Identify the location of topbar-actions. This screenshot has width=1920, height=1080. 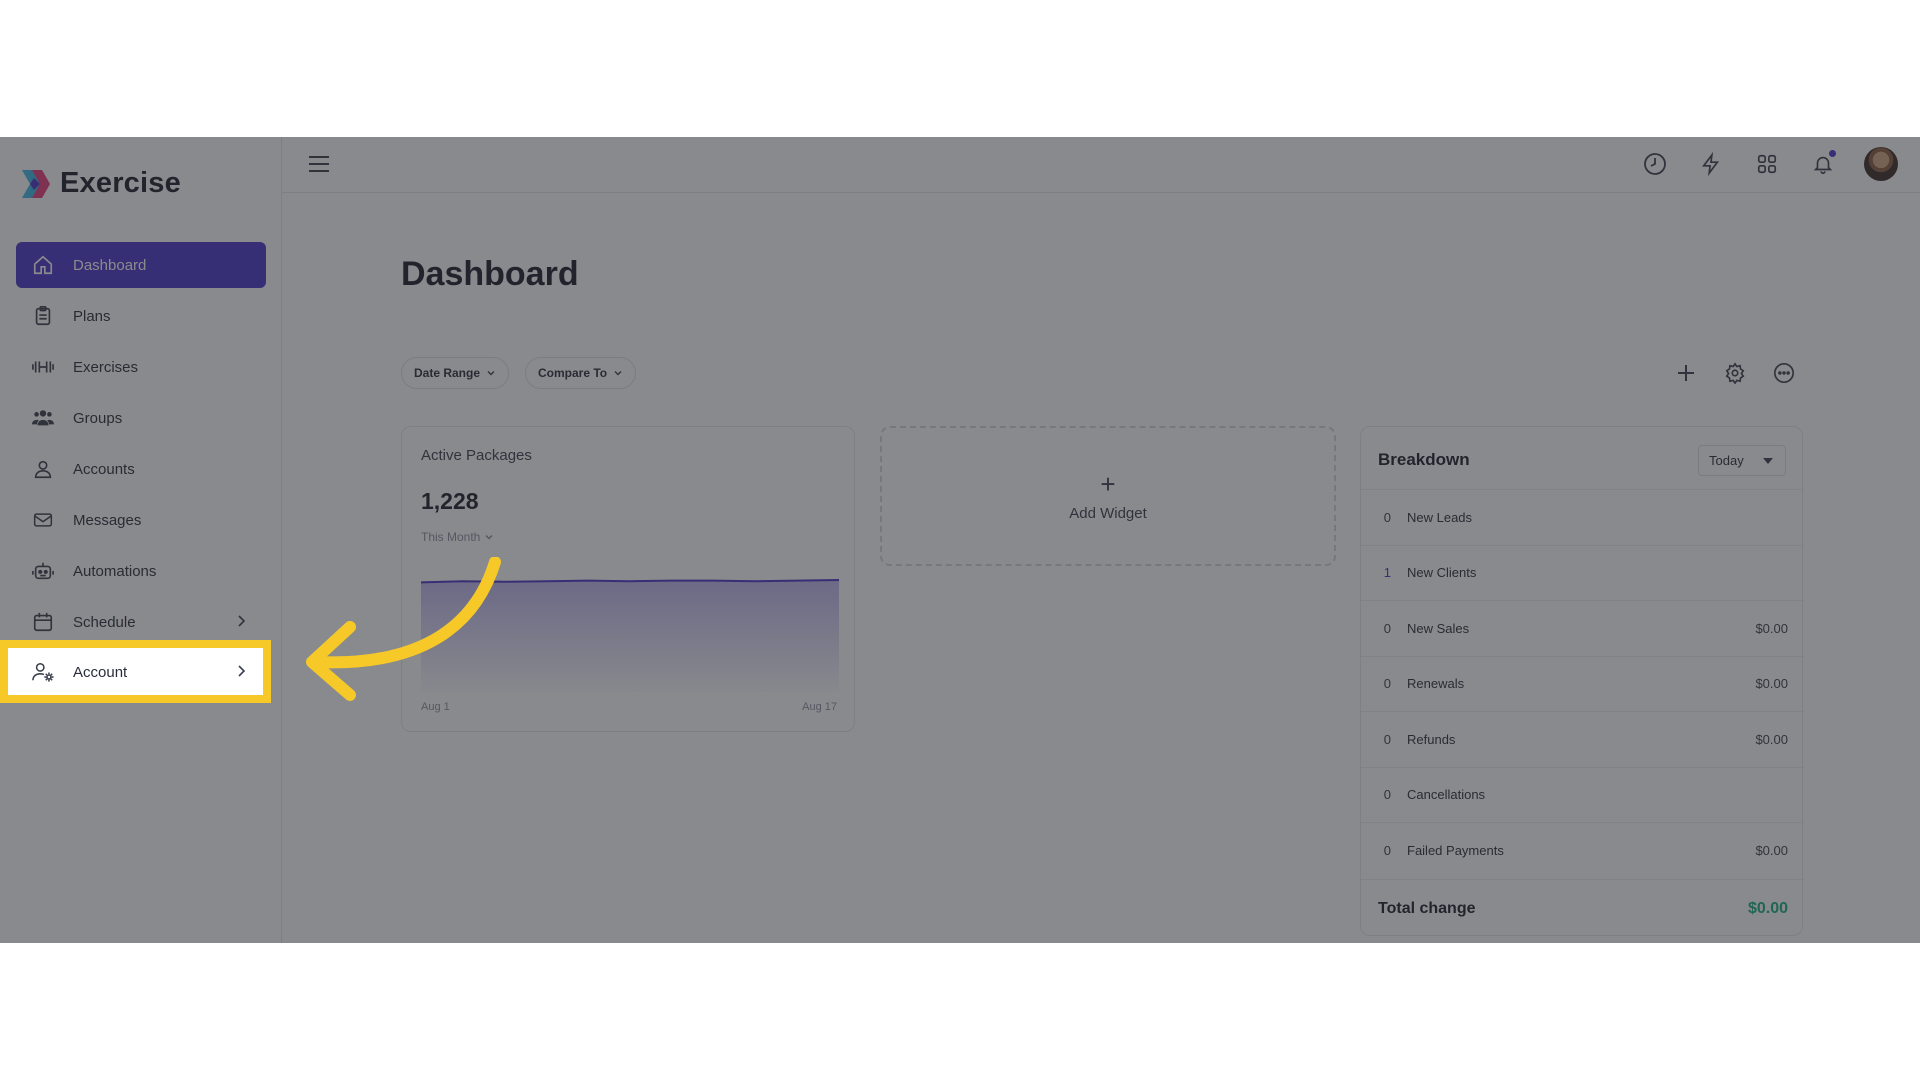
(1769, 164).